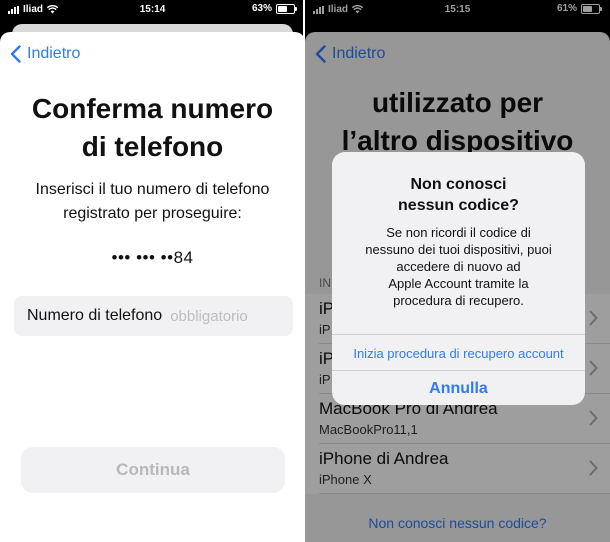 This screenshot has width=610, height=542. I want to click on alert-message-line: Apple Account tramite la, so click(458, 283).